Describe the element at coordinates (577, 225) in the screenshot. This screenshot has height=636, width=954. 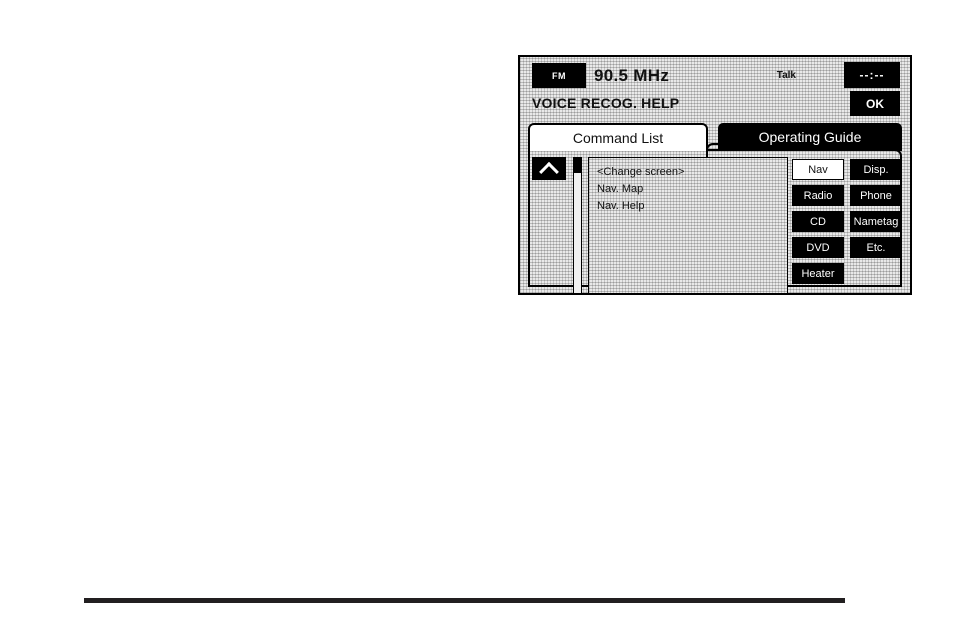
I see `list-scrollbar` at that location.